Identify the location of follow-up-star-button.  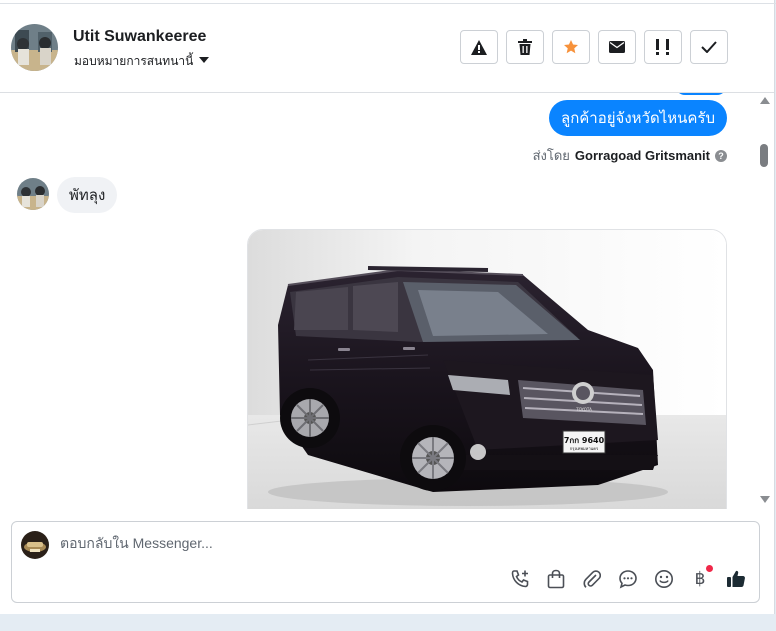
(571, 47).